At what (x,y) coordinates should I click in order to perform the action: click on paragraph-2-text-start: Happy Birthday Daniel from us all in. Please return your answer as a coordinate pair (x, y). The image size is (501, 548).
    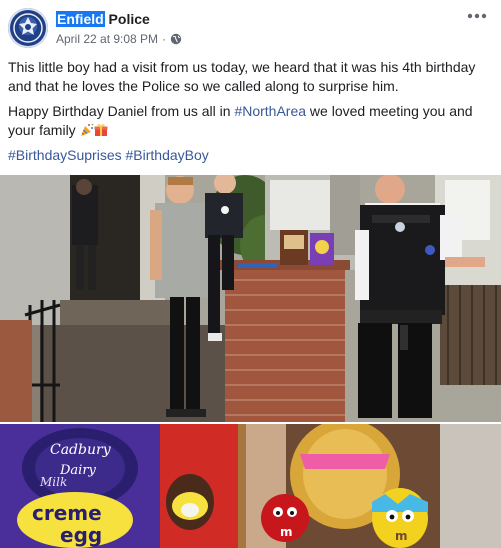
    Looking at the image, I should click on (121, 111).